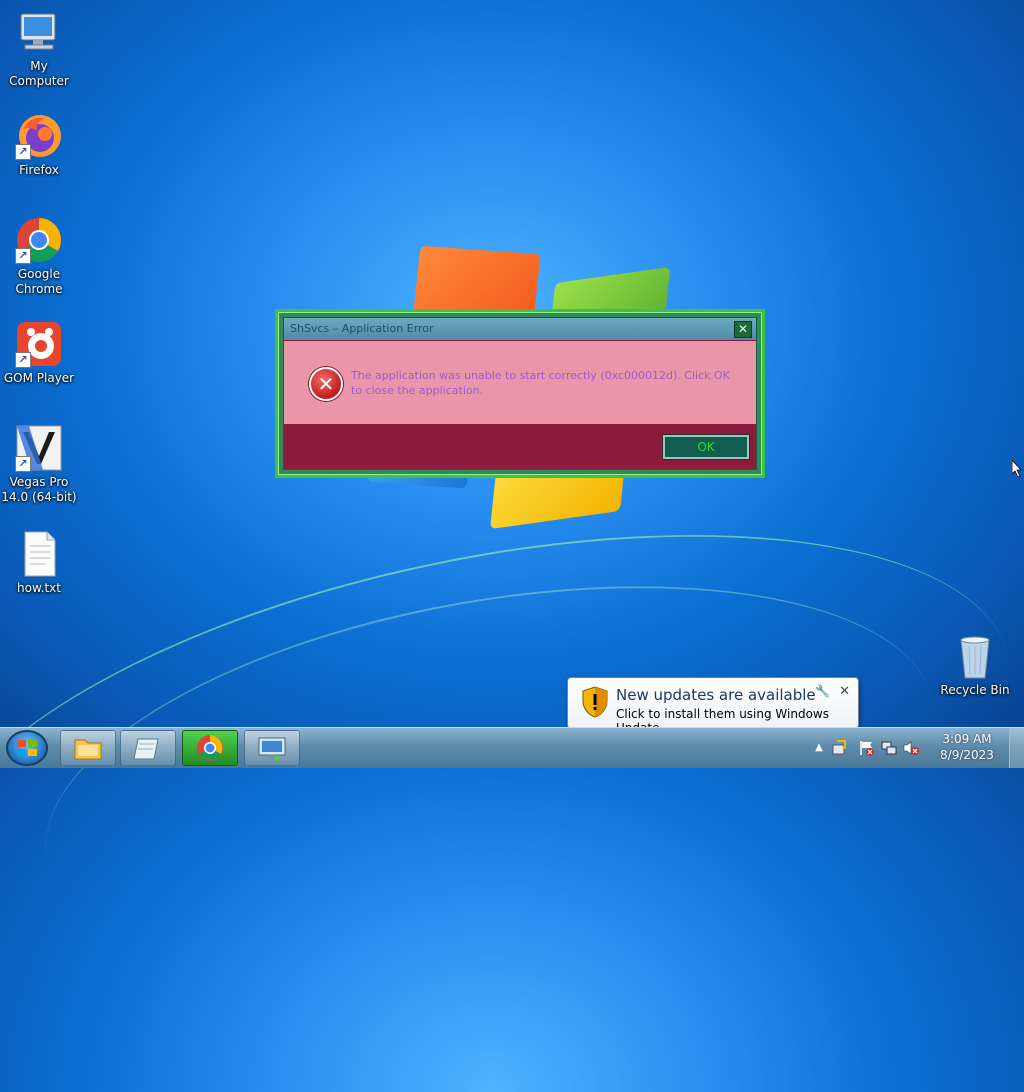 This screenshot has height=1092, width=1024. Describe the element at coordinates (512, 747) in the screenshot. I see `taskbar: ▲ 3:09 AM 8/9/2023` at that location.